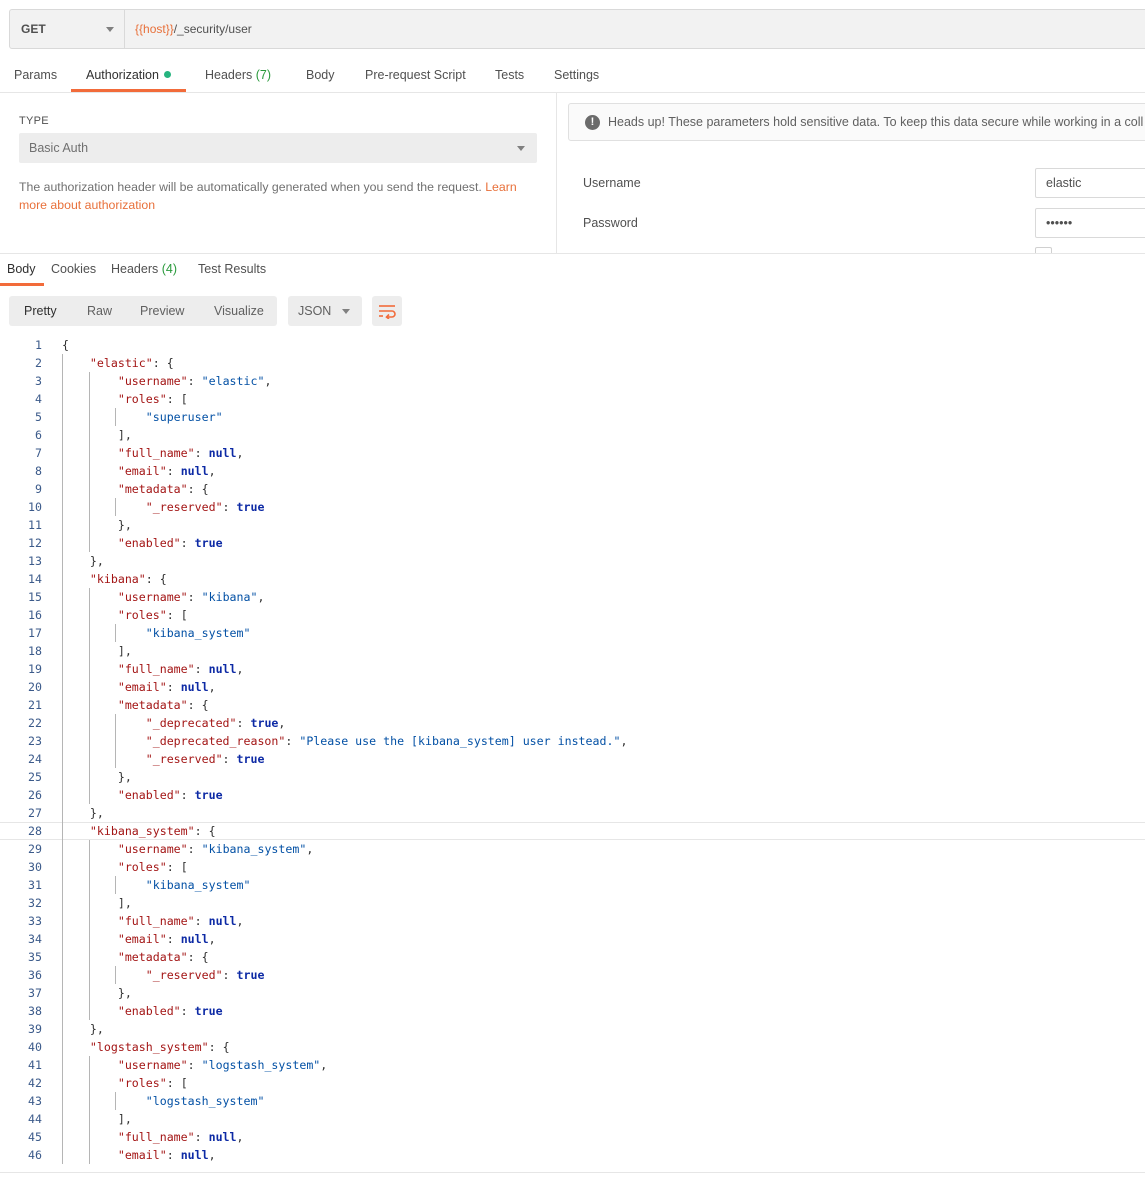  I want to click on tab-params: Params, so click(35, 76).